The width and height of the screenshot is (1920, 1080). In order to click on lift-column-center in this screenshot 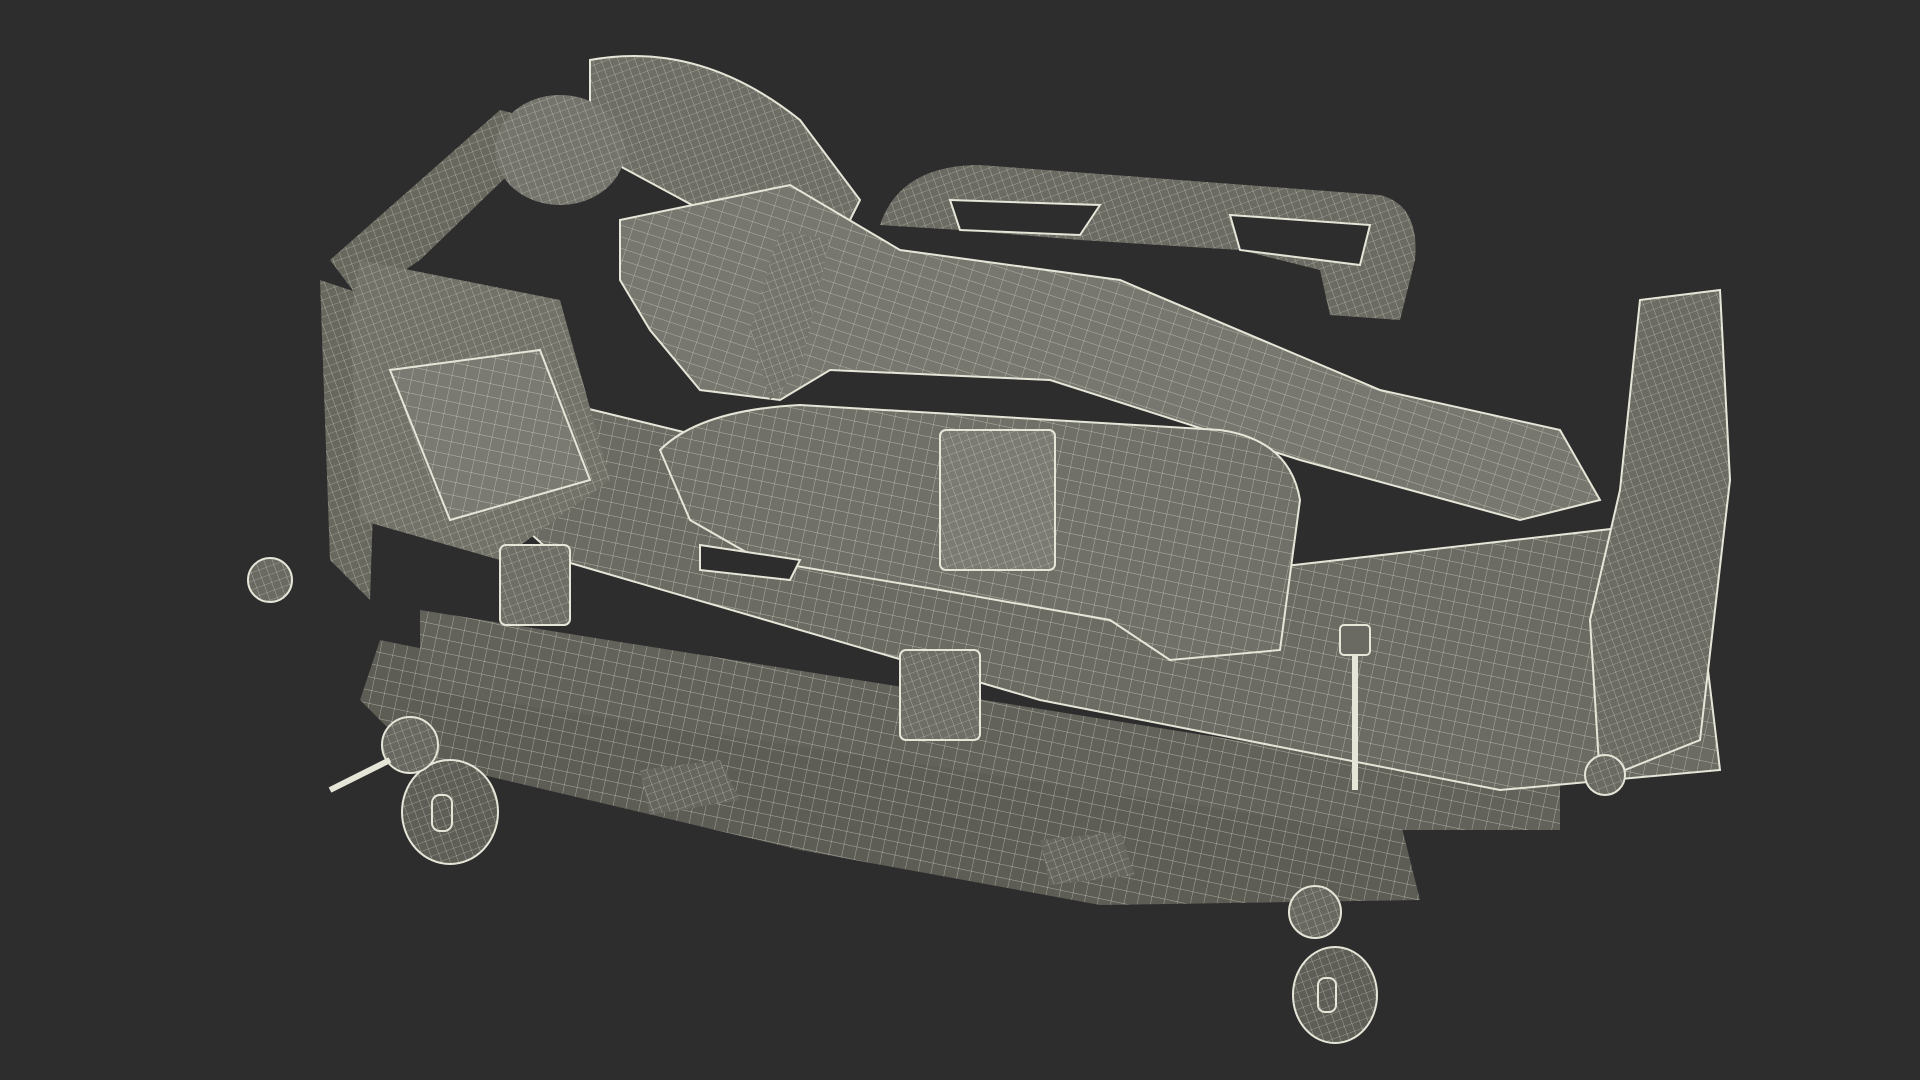, I will do `click(940, 695)`.